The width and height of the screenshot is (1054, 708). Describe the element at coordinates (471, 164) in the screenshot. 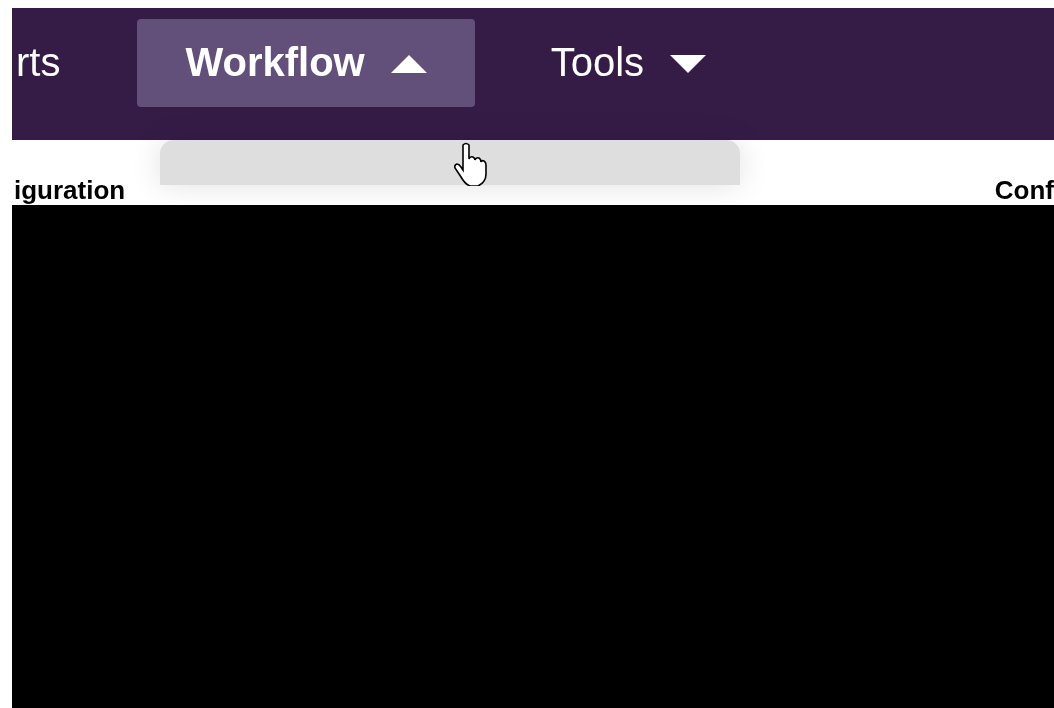

I see `pointer-hand-icon` at that location.